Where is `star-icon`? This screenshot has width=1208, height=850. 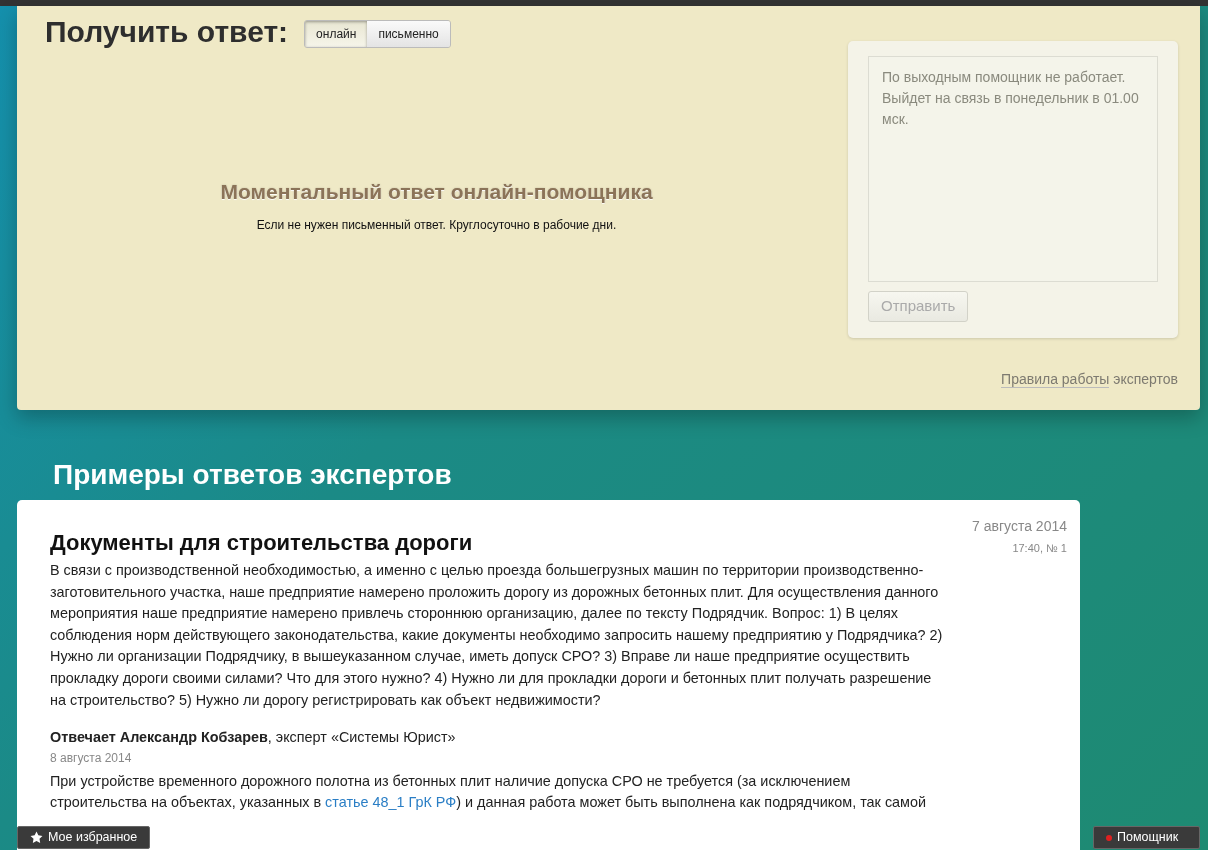
star-icon is located at coordinates (36, 837).